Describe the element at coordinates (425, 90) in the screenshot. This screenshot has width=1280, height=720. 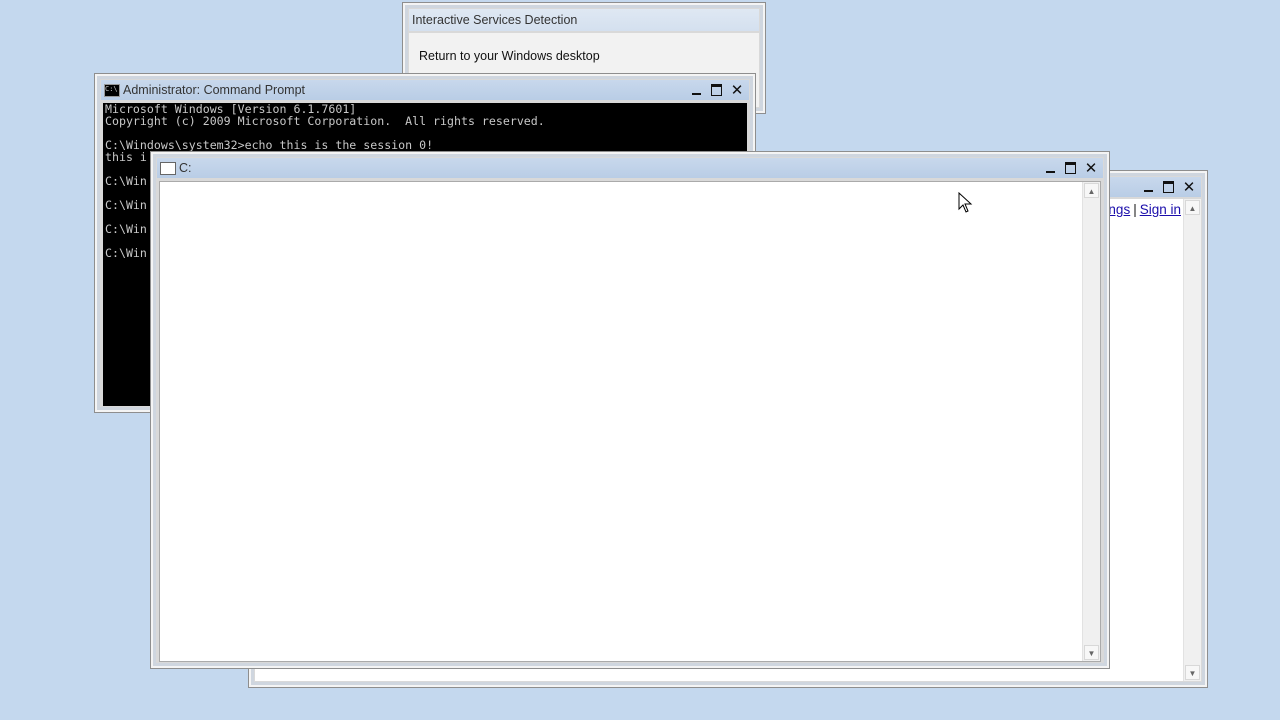
I see `cmd-titlebar: C:\ Administrator: Command Prompt ✕` at that location.